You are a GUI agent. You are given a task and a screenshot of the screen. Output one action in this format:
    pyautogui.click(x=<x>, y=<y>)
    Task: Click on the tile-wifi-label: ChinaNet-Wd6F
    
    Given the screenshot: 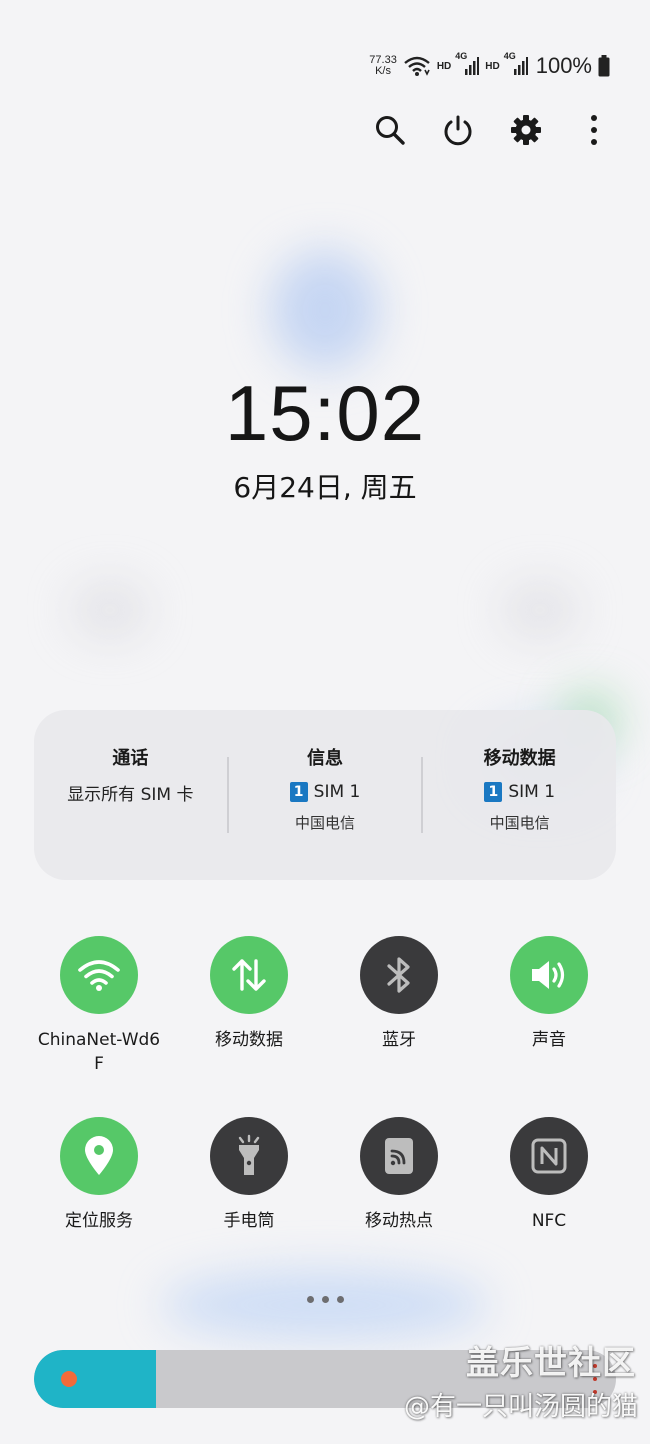 What is the action you would take?
    pyautogui.click(x=99, y=1052)
    